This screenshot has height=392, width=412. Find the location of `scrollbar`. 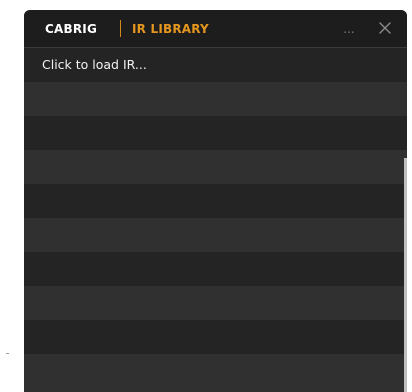

scrollbar is located at coordinates (405, 275).